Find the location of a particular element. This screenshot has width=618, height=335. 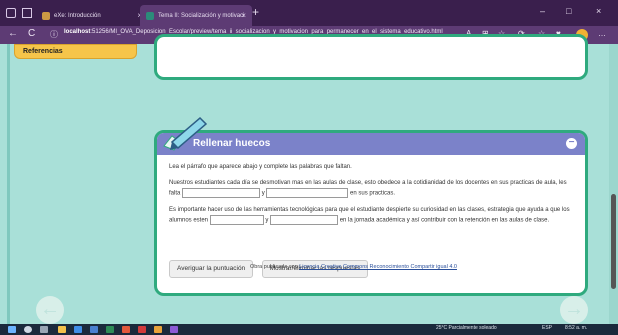

language-indicator: ESP is located at coordinates (547, 328).